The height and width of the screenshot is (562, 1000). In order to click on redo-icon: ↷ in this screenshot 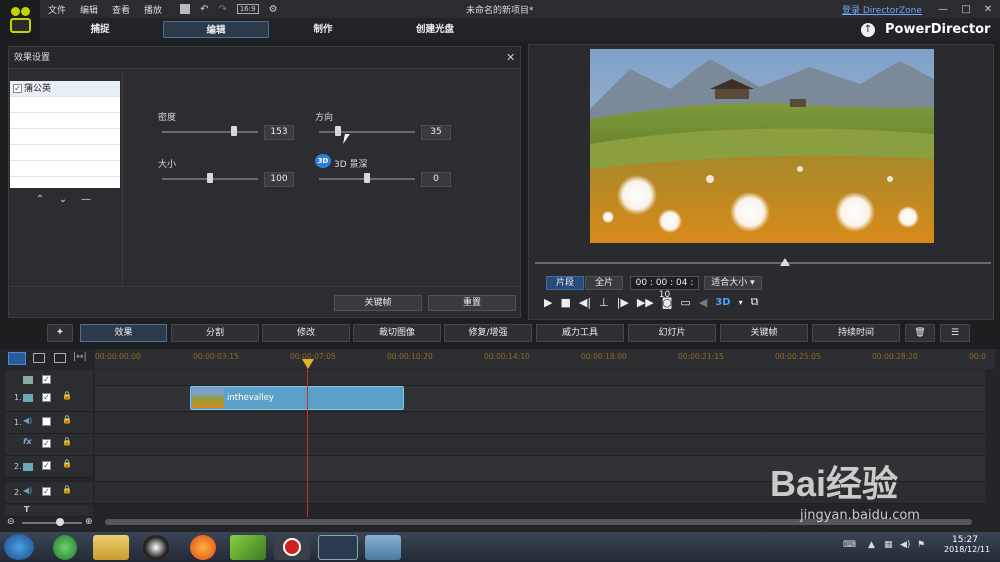, I will do `click(222, 9)`.